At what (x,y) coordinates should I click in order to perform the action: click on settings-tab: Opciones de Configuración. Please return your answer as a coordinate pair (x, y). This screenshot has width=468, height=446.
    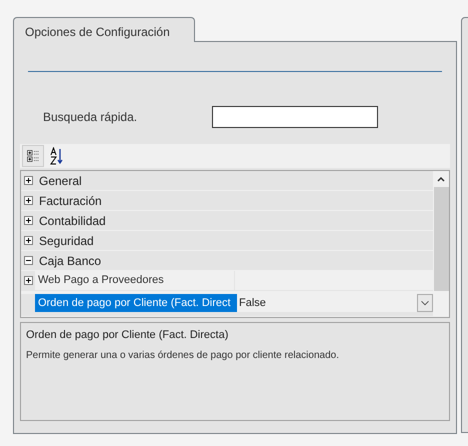
    Looking at the image, I should click on (104, 29).